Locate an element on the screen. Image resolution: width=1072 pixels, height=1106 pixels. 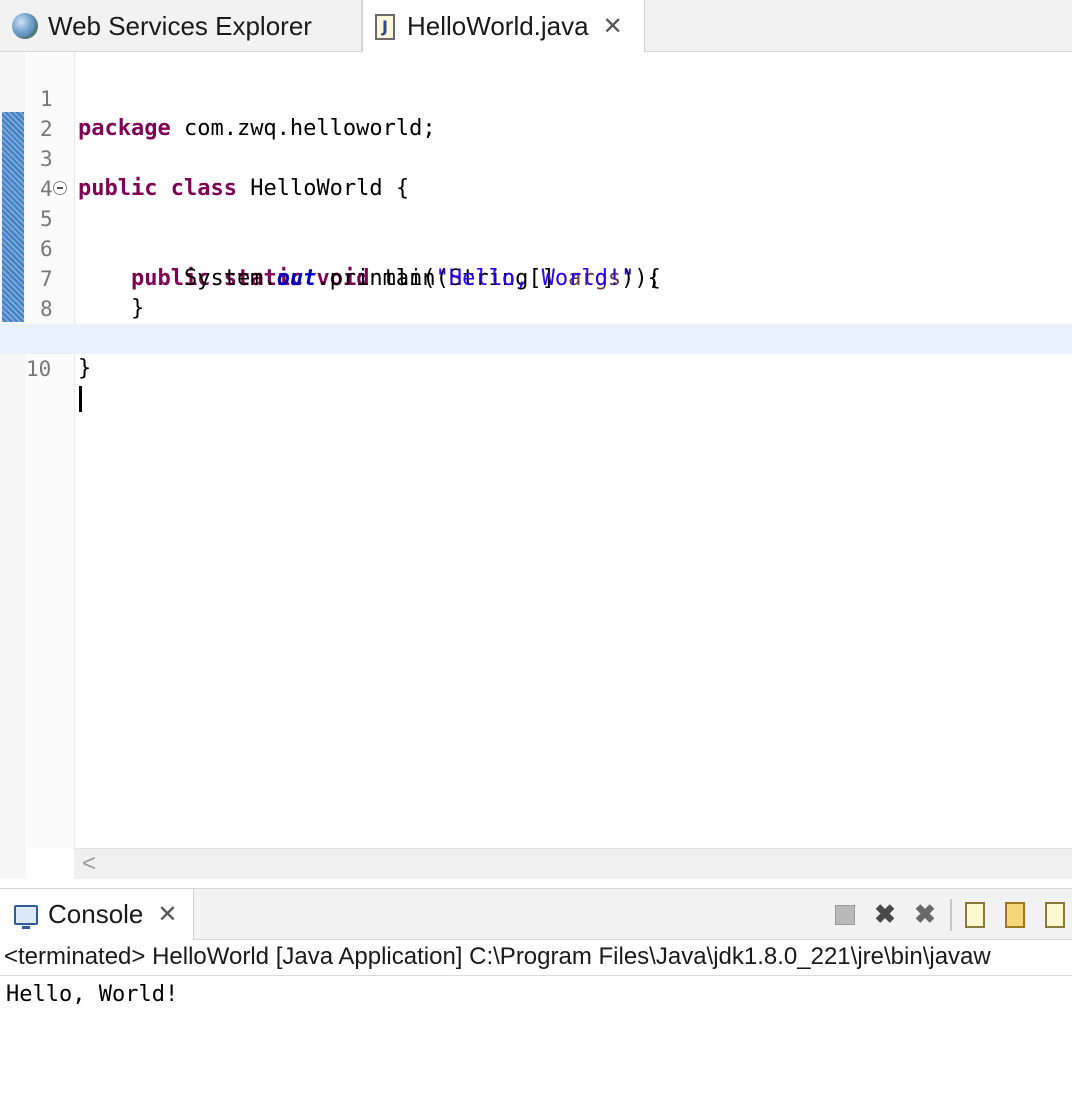
tab-web-services-explorer: Web Services Explorer is located at coordinates (181, 26).